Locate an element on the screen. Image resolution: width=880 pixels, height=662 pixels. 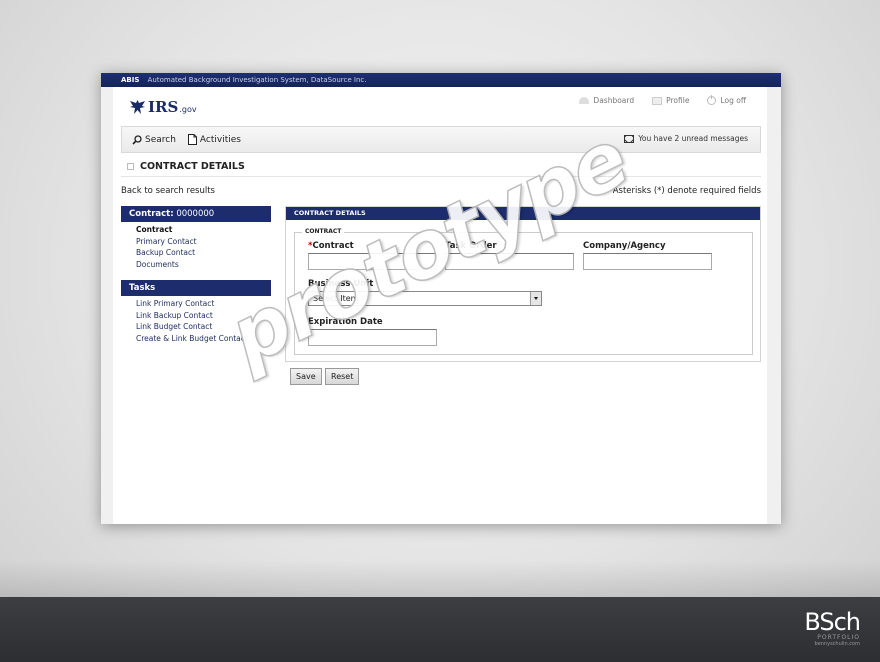
sidebar-item-documents: Documents is located at coordinates (203, 265).